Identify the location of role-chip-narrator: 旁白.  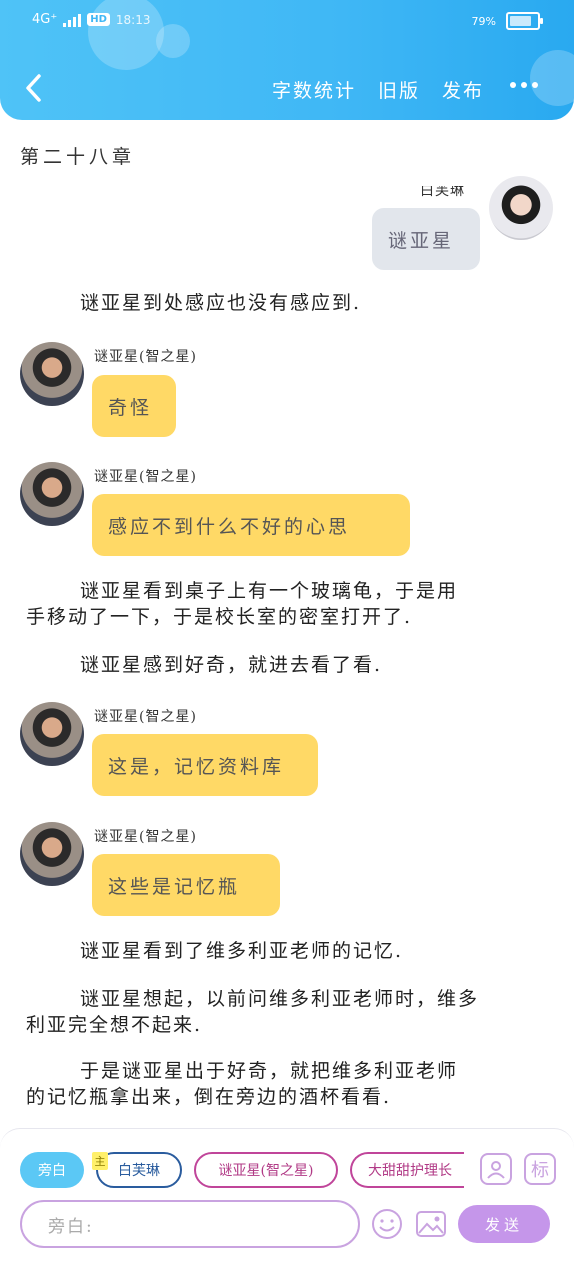
(52, 1170).